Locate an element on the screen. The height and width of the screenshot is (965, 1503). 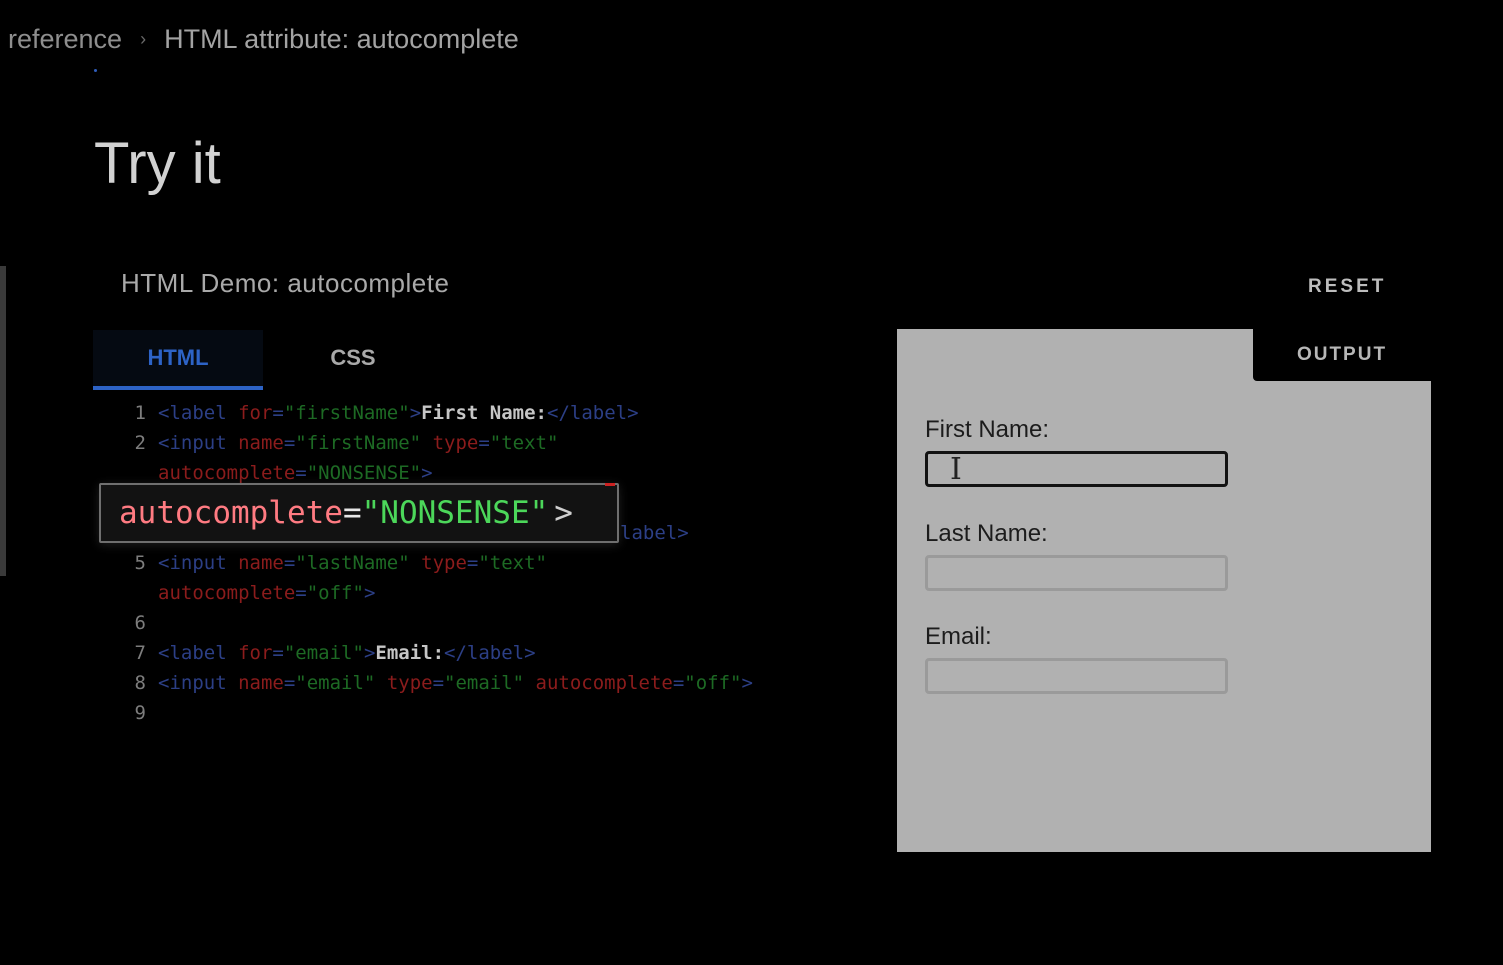
first-name-label: First Name: is located at coordinates (987, 429).